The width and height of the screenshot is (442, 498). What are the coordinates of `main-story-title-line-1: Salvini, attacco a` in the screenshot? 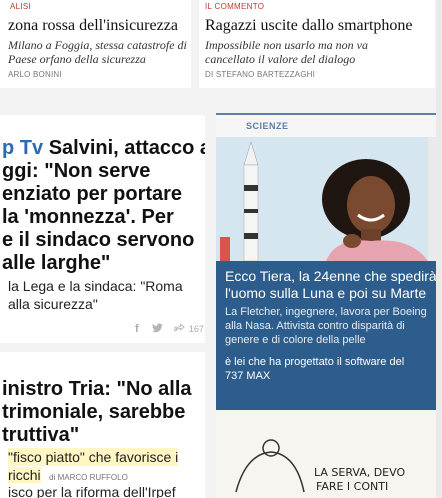 It's located at (126, 148).